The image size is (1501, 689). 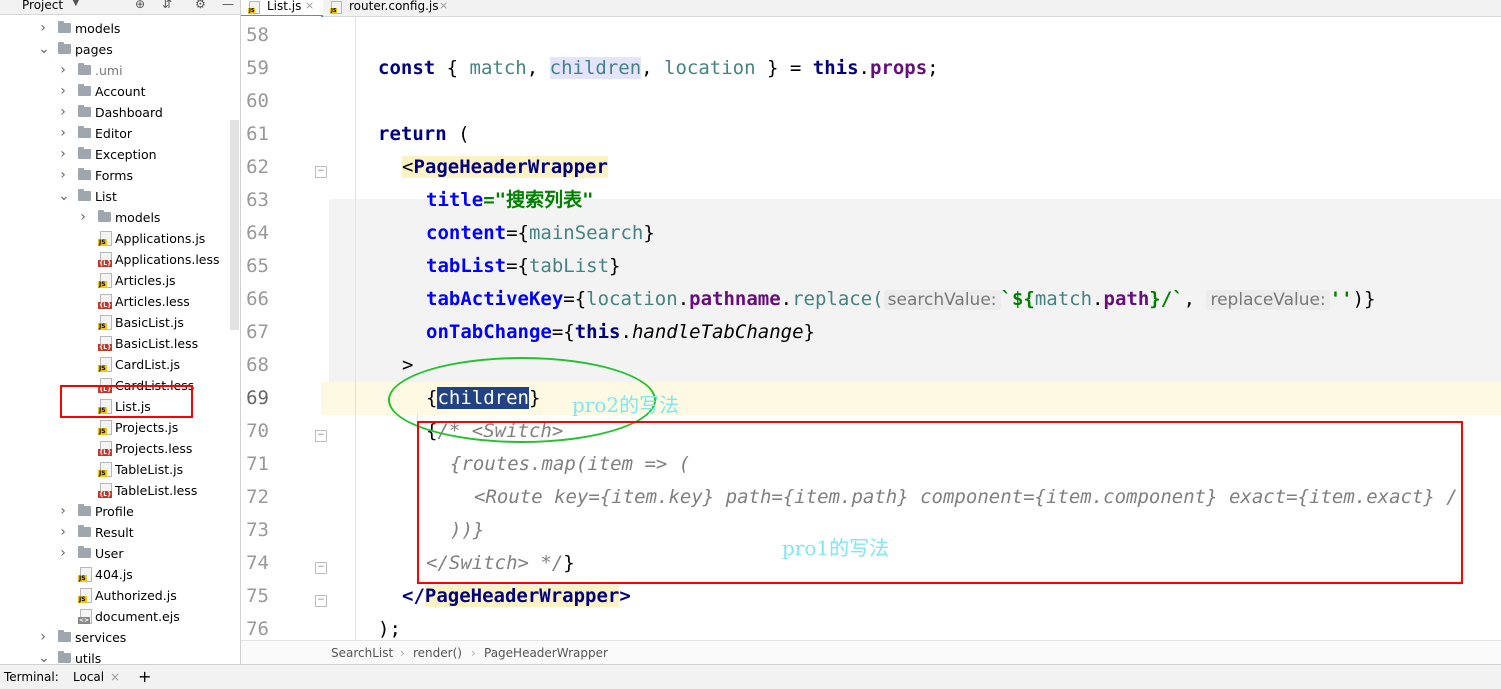 I want to click on tree-item: ⌄ List, so click(x=120, y=196).